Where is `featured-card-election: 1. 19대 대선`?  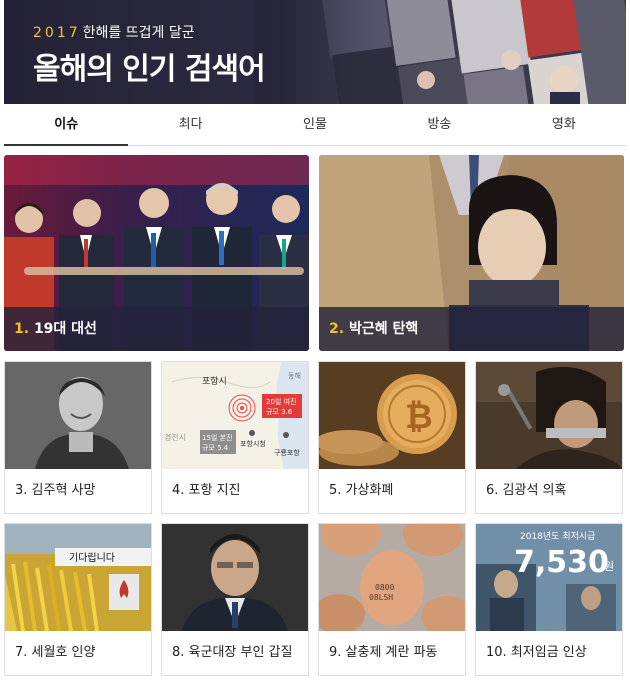
featured-card-election: 1. 19대 대선 is located at coordinates (156, 253).